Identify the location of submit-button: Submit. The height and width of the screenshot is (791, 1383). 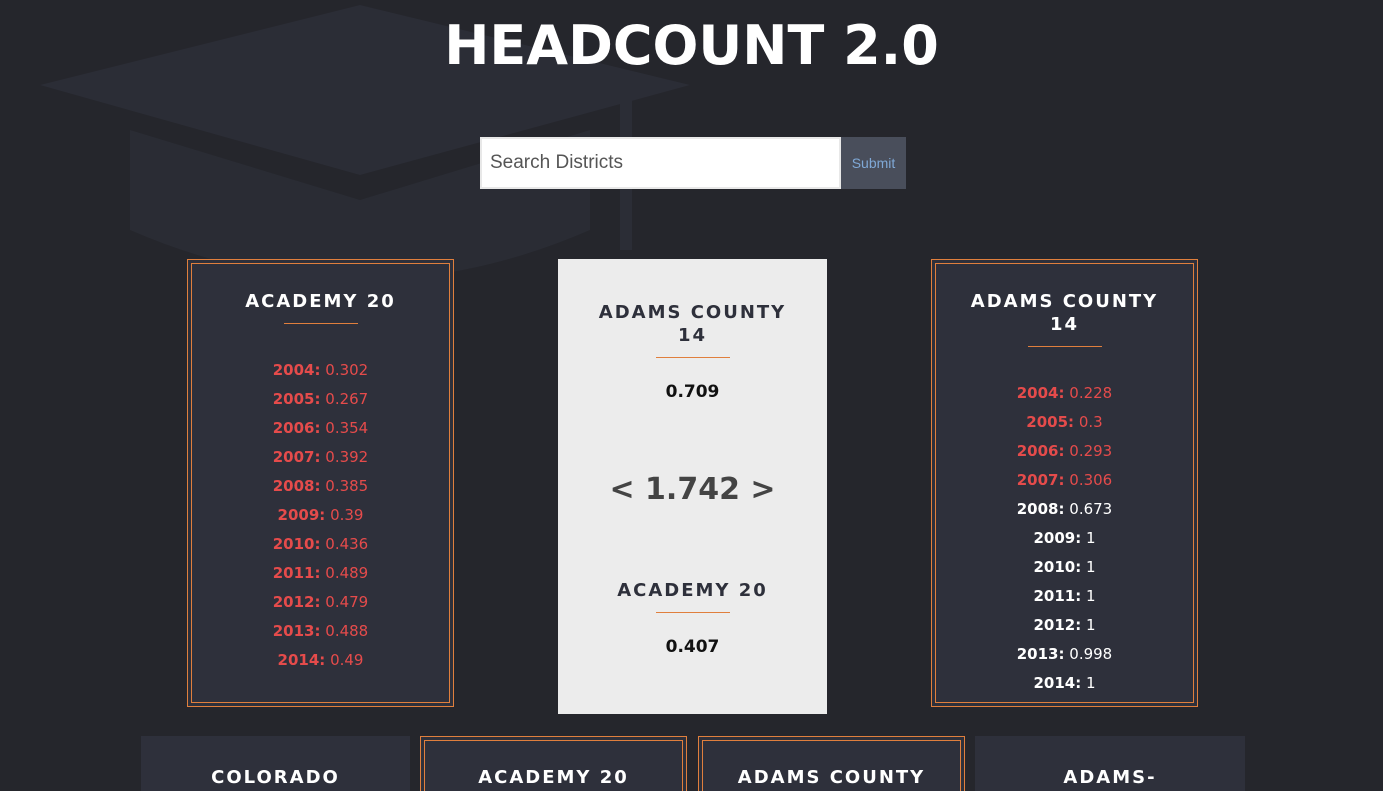
(873, 163).